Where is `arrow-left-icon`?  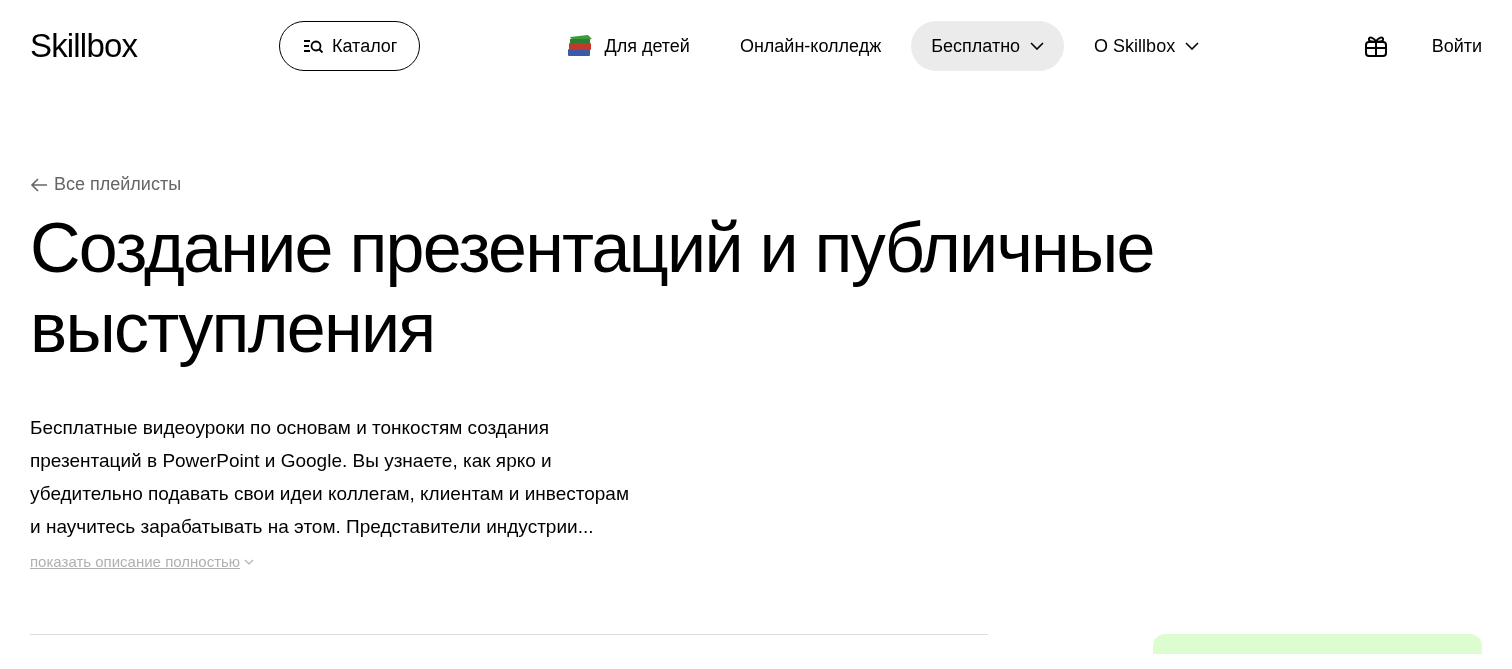
arrow-left-icon is located at coordinates (39, 184).